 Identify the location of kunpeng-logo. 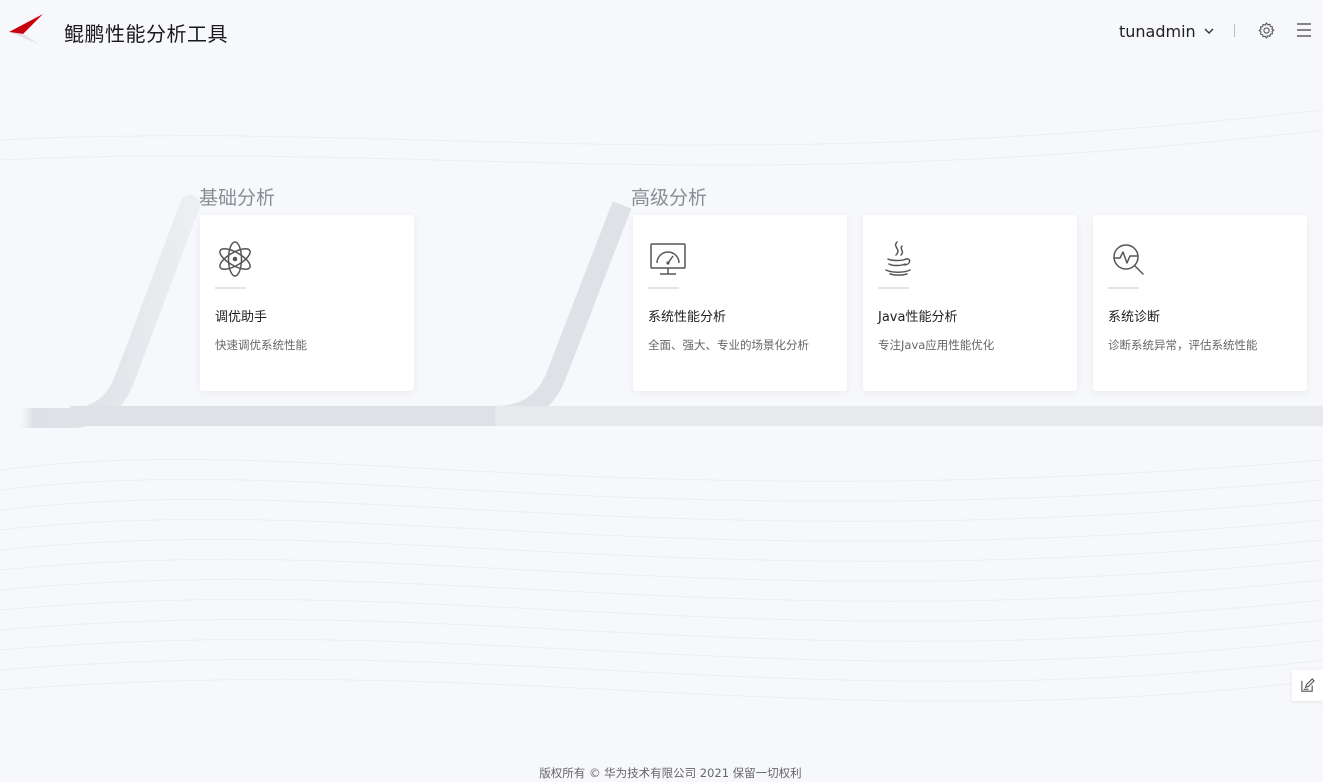
(26, 29).